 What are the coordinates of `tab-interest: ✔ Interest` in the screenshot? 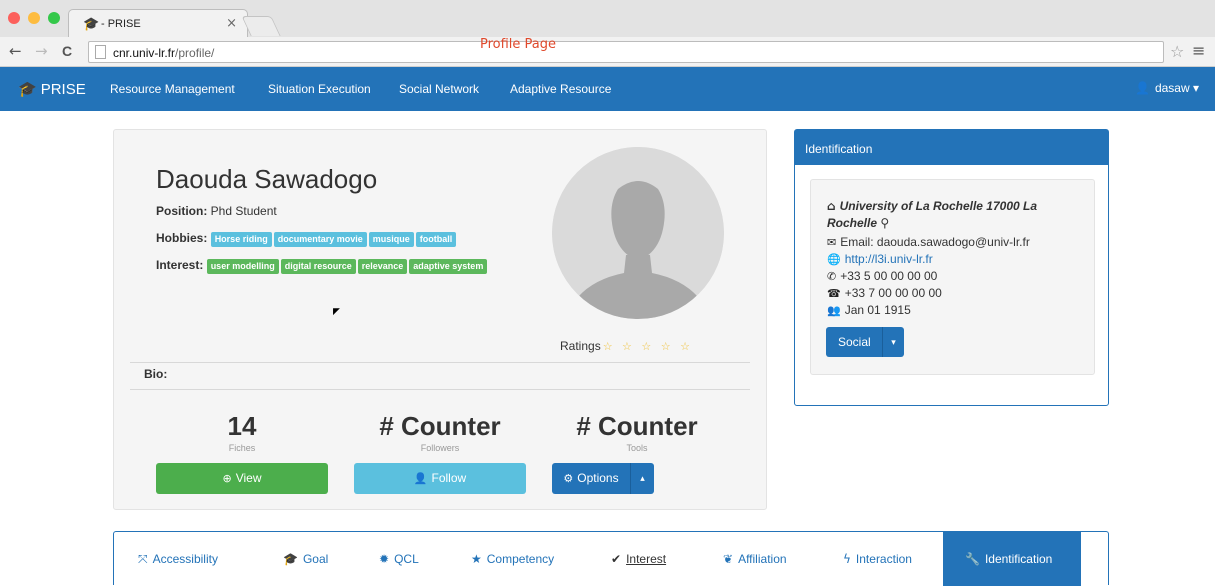 It's located at (638, 559).